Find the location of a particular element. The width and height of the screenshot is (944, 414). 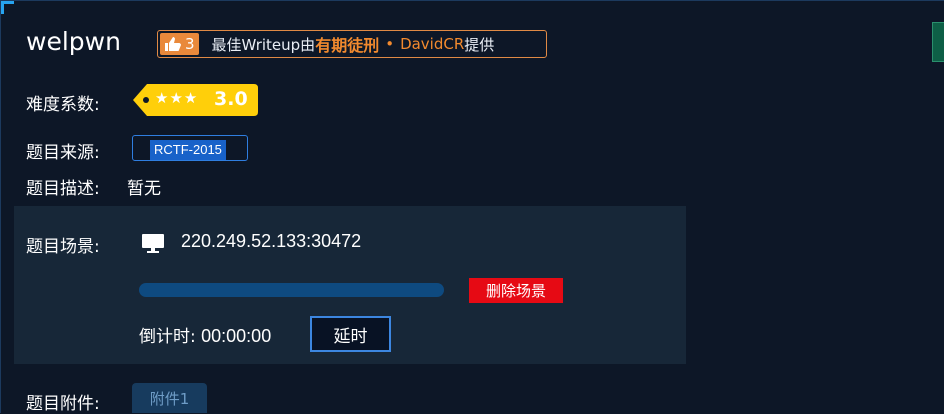

source-label: 题目来源: is located at coordinates (63, 153).